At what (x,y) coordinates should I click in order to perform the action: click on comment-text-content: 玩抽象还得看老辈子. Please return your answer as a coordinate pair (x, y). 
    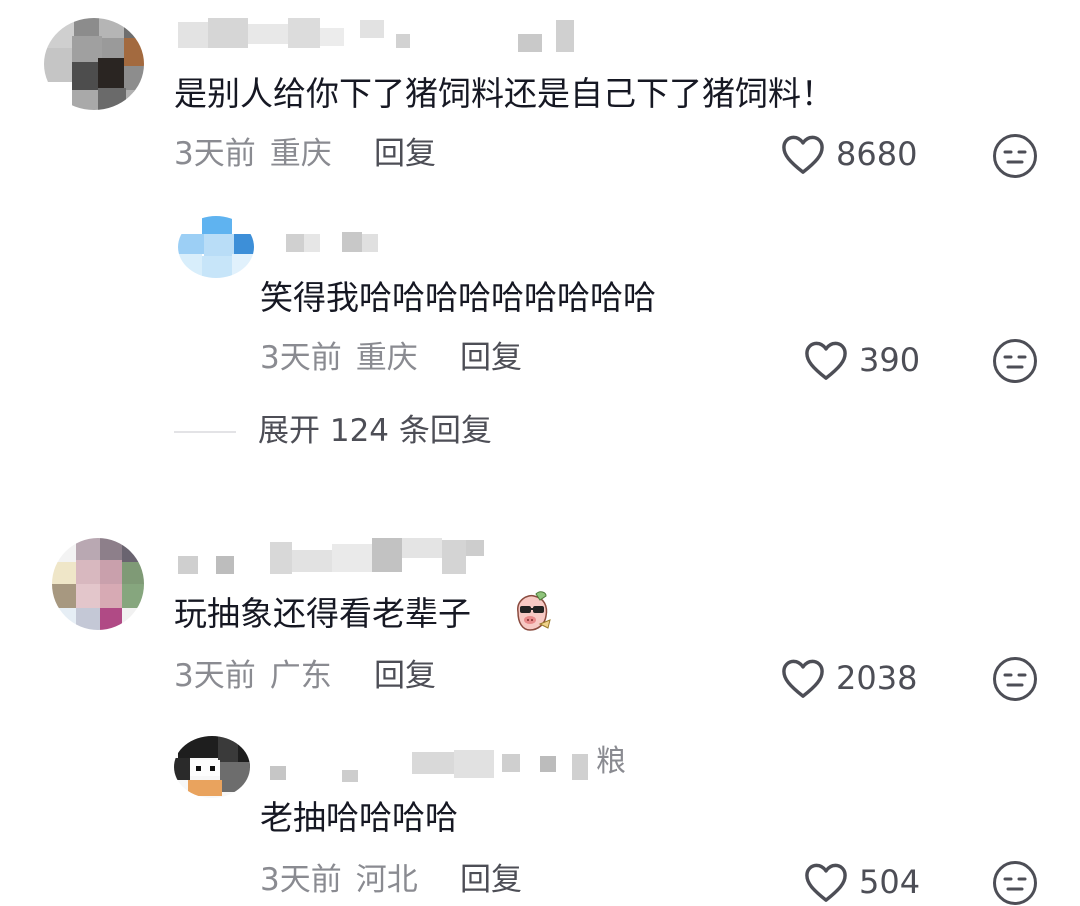
    Looking at the image, I should click on (322, 613).